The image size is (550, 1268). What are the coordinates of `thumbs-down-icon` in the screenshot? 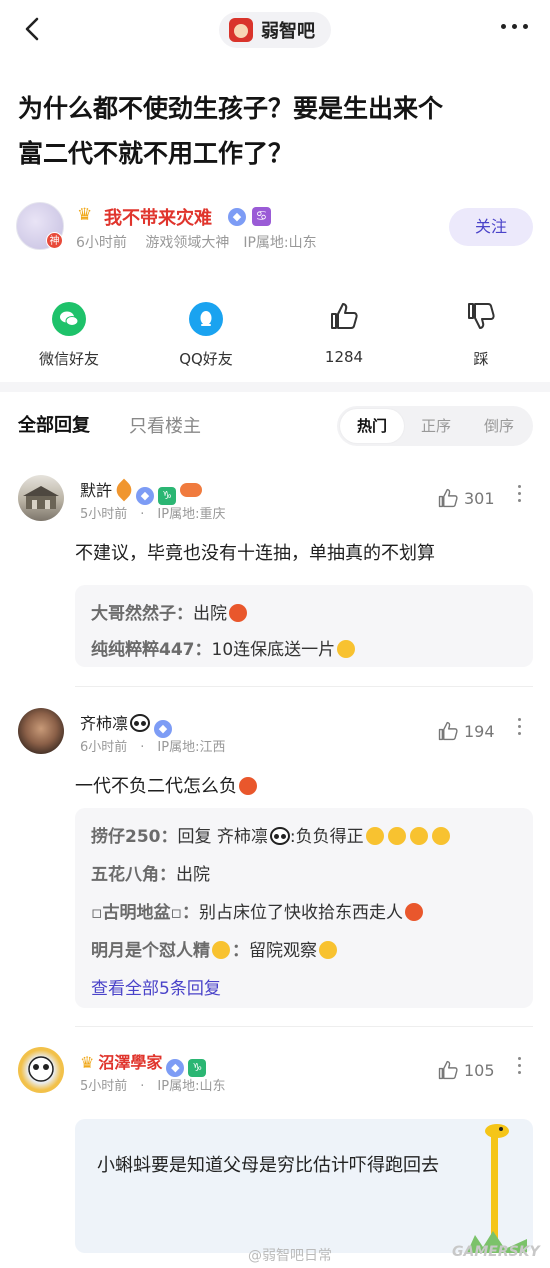 It's located at (481, 316).